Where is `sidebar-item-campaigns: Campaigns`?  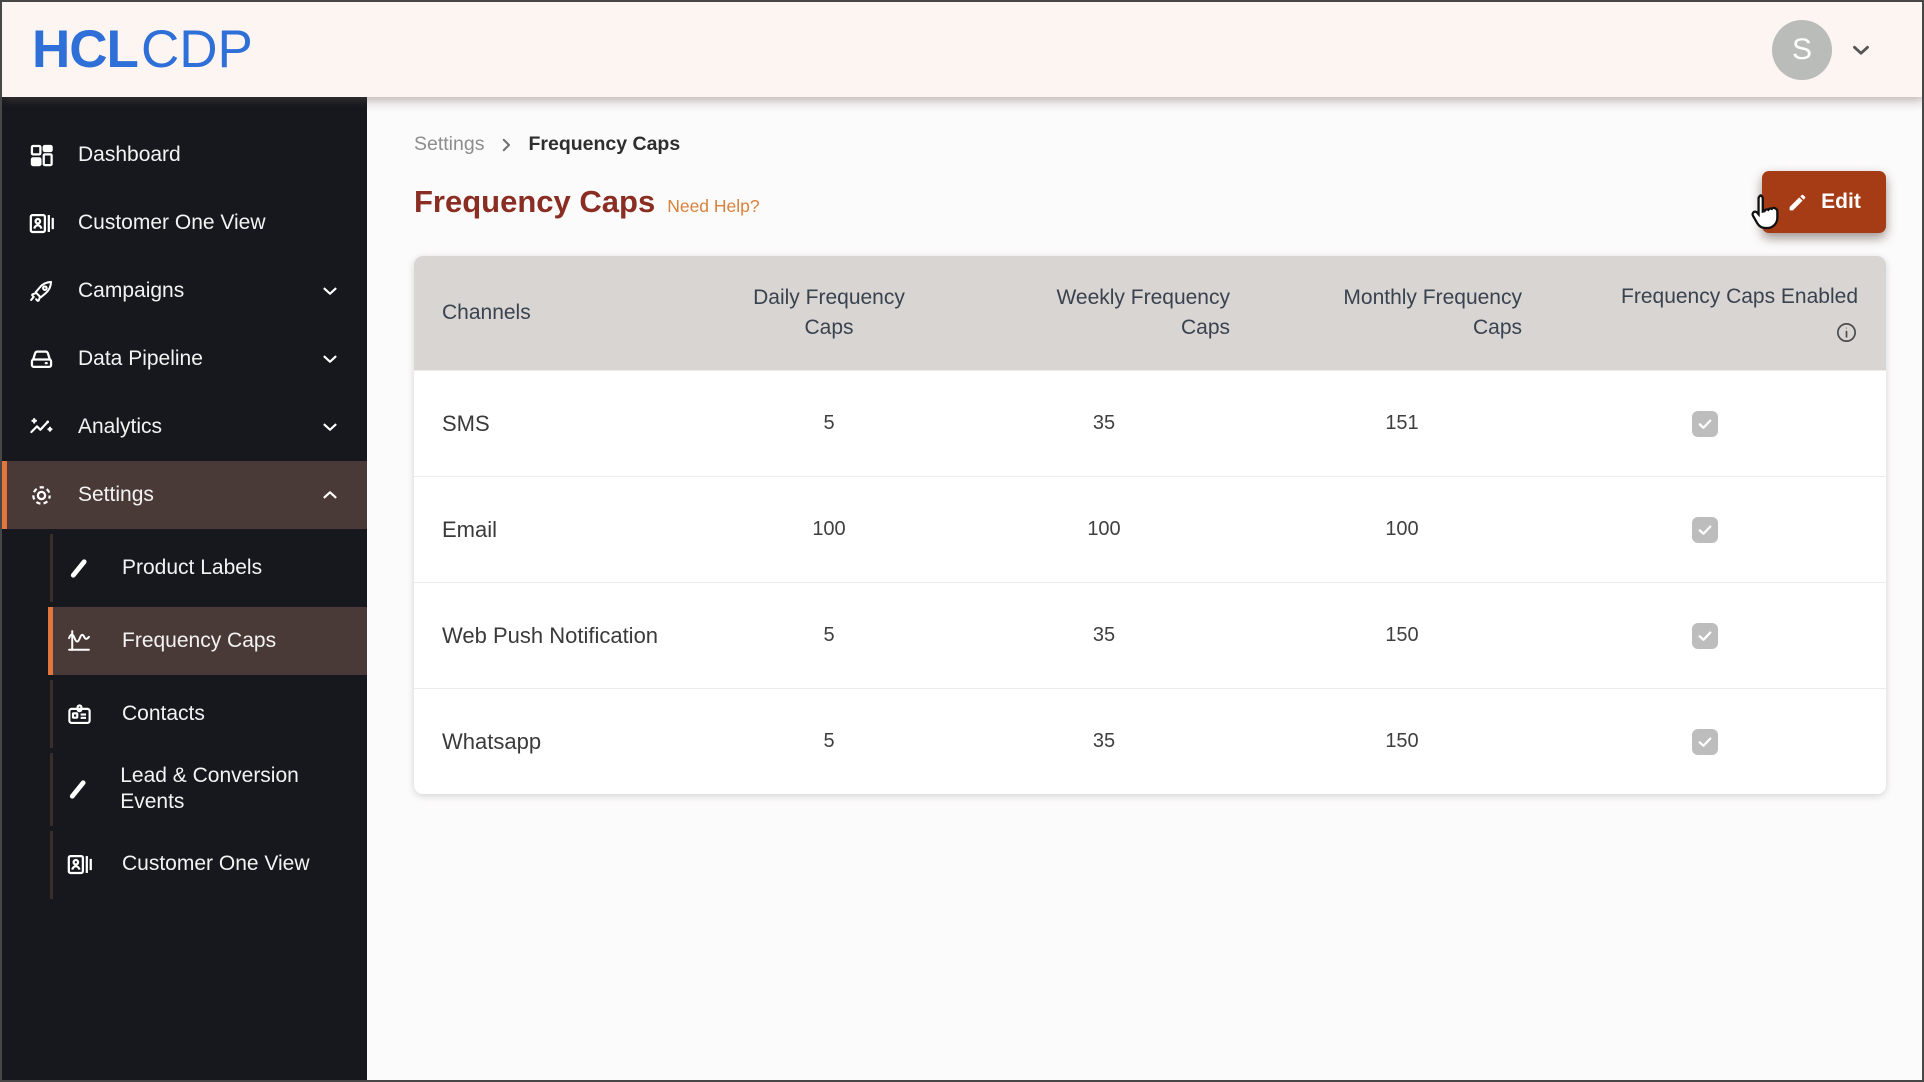 sidebar-item-campaigns: Campaigns is located at coordinates (184, 291).